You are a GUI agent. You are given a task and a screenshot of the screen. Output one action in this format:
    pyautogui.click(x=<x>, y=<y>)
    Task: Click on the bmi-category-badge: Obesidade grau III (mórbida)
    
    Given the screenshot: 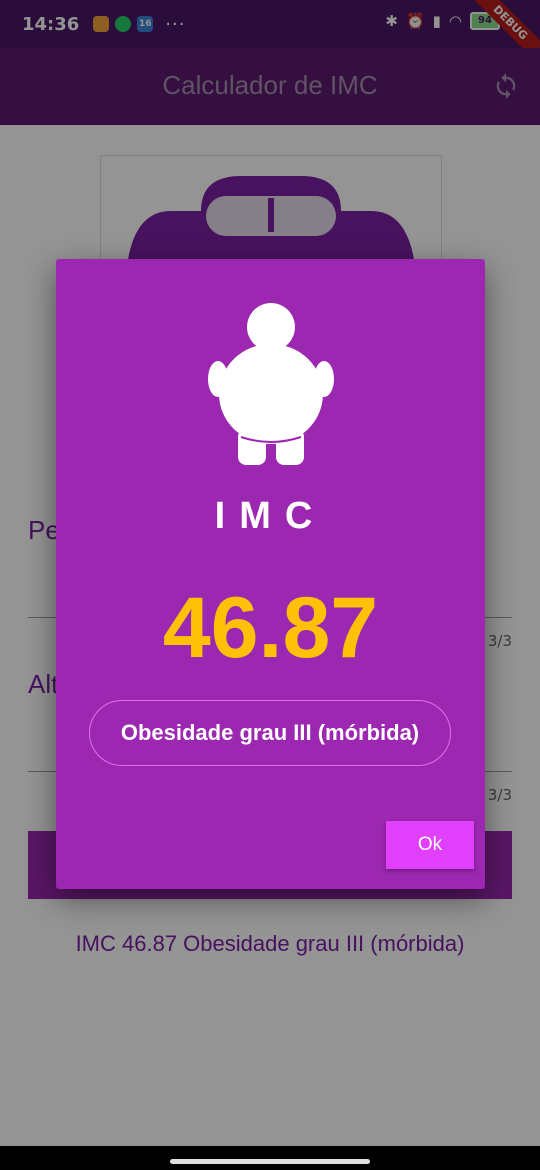 What is the action you would take?
    pyautogui.click(x=270, y=733)
    